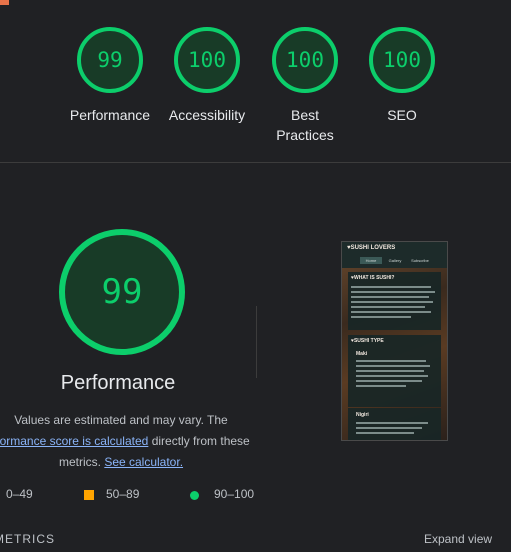 The height and width of the screenshot is (552, 511). Describe the element at coordinates (79, 462) in the screenshot. I see `note-text: metrics.` at that location.